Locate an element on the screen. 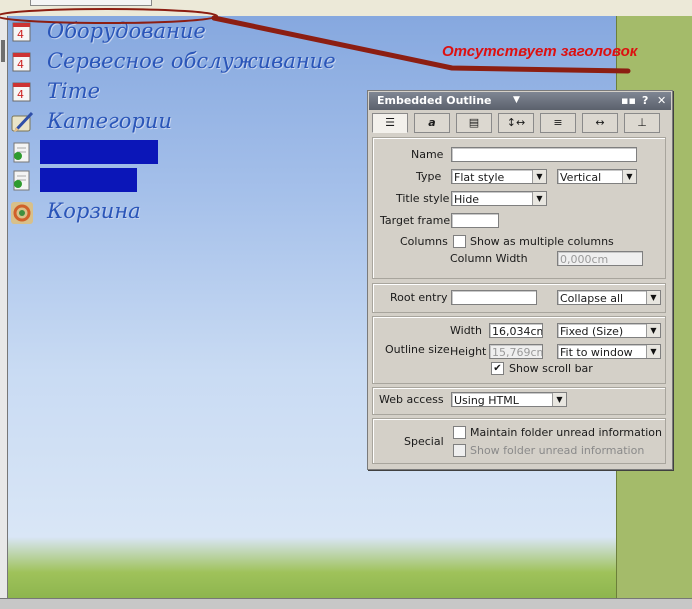 The width and height of the screenshot is (692, 609). help-icon: ? is located at coordinates (645, 100).